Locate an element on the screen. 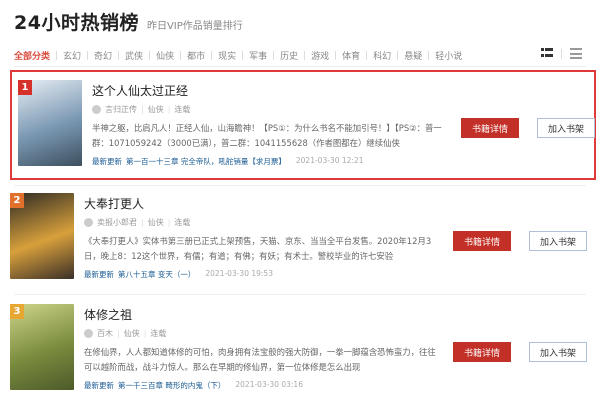  category-list: 全部分类 玄幻 奇幻 武侠 仙侠 都市 现实 军事 历史 游戏 体育 科幻 悬疑 轻小说 is located at coordinates (238, 55).